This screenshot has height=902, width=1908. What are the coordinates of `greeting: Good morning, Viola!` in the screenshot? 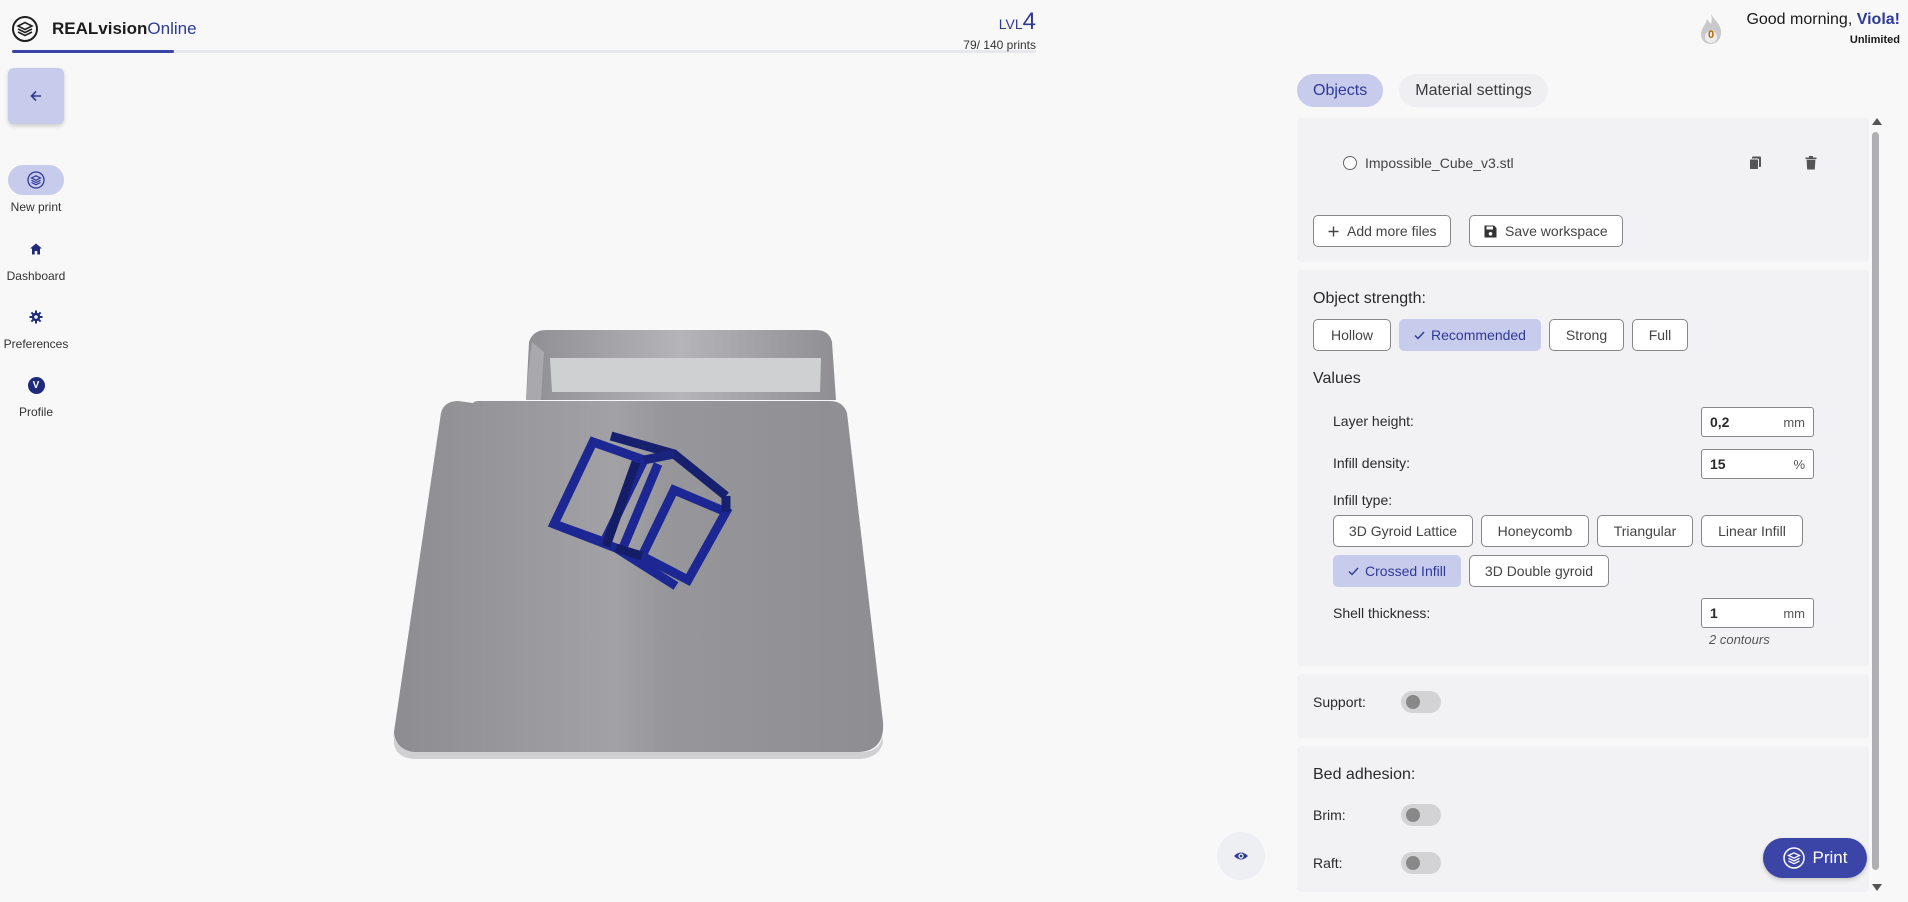 It's located at (1823, 20).